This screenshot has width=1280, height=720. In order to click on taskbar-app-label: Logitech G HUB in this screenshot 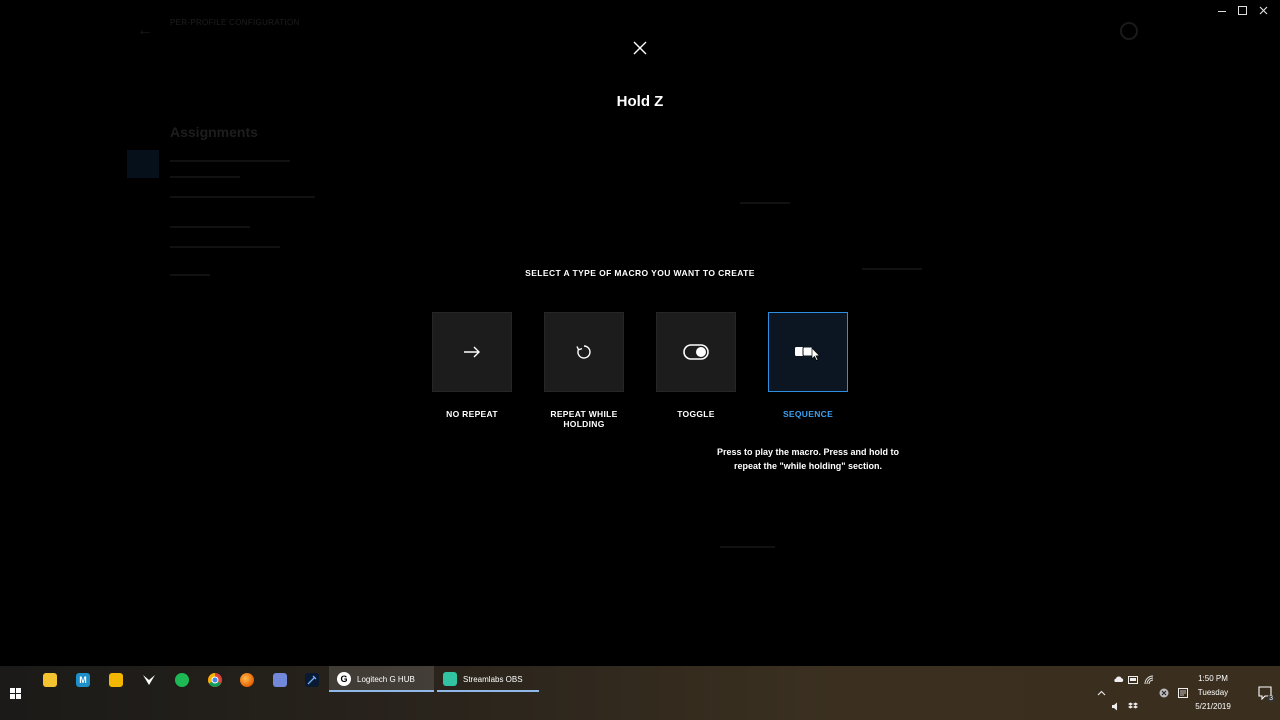, I will do `click(386, 679)`.